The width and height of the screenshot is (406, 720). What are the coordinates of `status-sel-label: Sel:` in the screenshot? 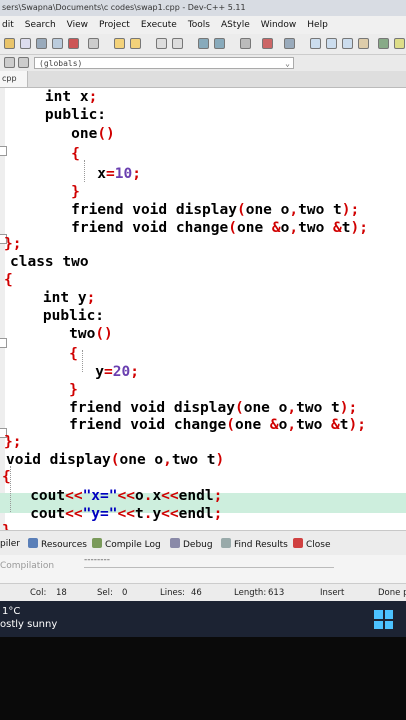 It's located at (105, 593).